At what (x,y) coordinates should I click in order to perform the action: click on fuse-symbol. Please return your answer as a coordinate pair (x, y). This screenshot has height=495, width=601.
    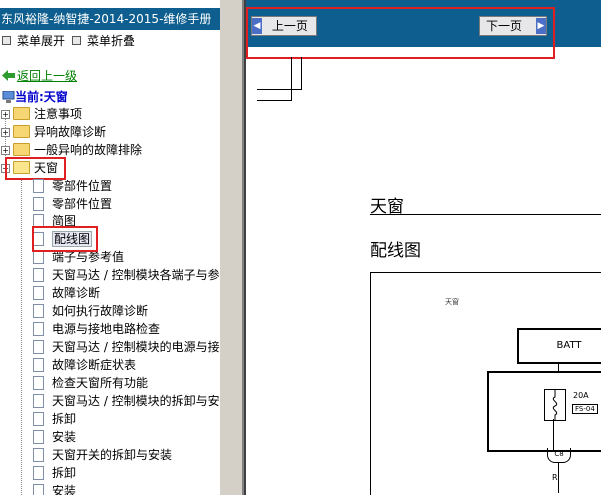
    Looking at the image, I should click on (555, 405).